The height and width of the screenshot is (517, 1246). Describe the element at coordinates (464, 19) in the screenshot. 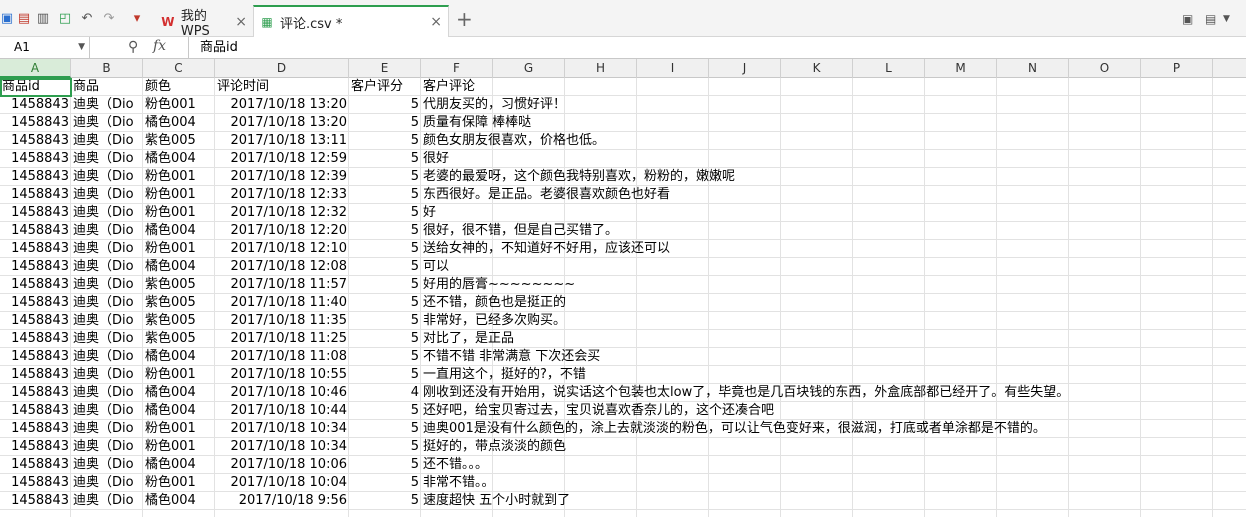

I see `new-tab-button: +` at that location.